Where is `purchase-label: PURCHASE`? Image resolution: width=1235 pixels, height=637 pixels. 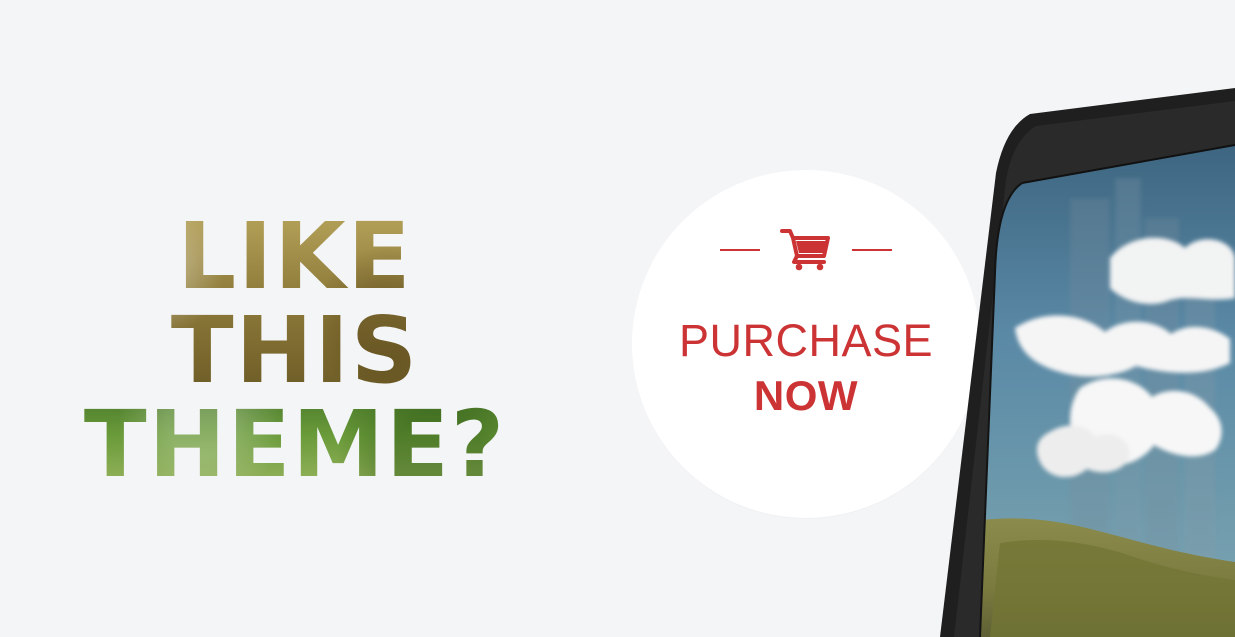 purchase-label: PURCHASE is located at coordinates (806, 340).